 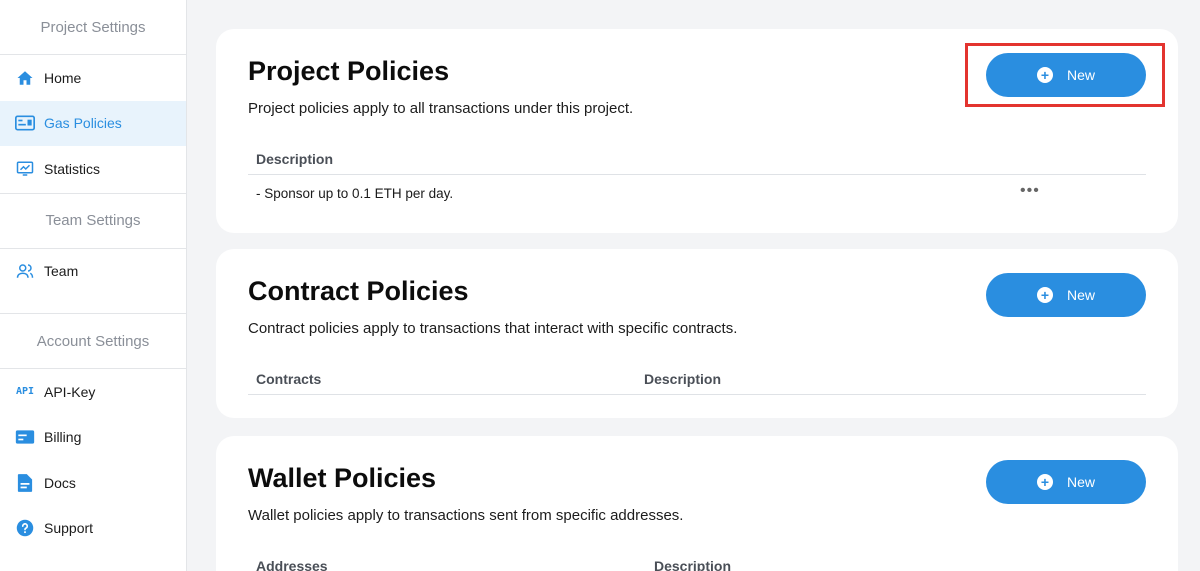 I want to click on home-icon, so click(x=25, y=78).